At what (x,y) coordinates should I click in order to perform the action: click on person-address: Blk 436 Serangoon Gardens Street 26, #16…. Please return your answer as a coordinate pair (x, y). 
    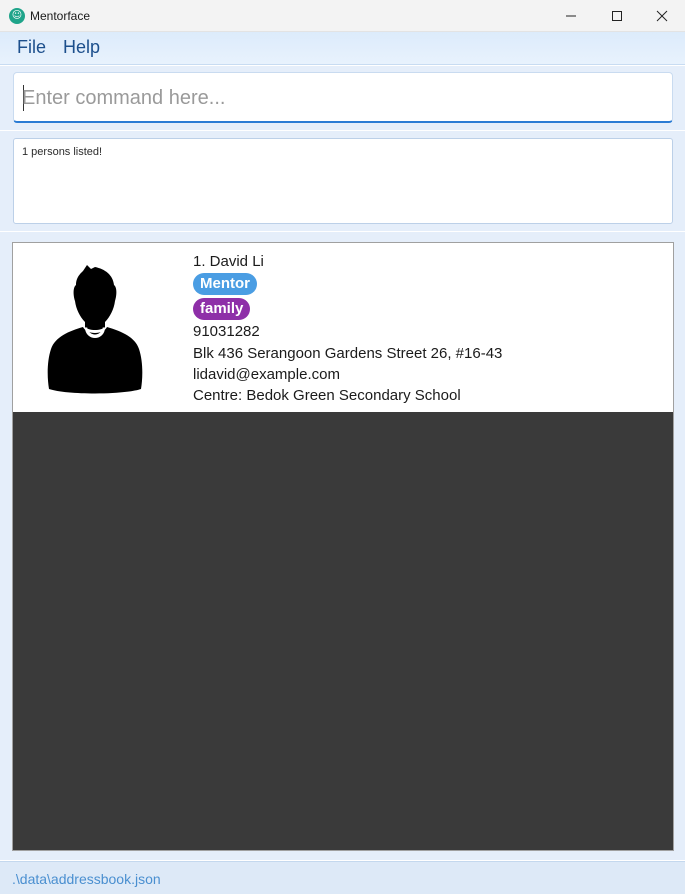
    Looking at the image, I should click on (348, 353).